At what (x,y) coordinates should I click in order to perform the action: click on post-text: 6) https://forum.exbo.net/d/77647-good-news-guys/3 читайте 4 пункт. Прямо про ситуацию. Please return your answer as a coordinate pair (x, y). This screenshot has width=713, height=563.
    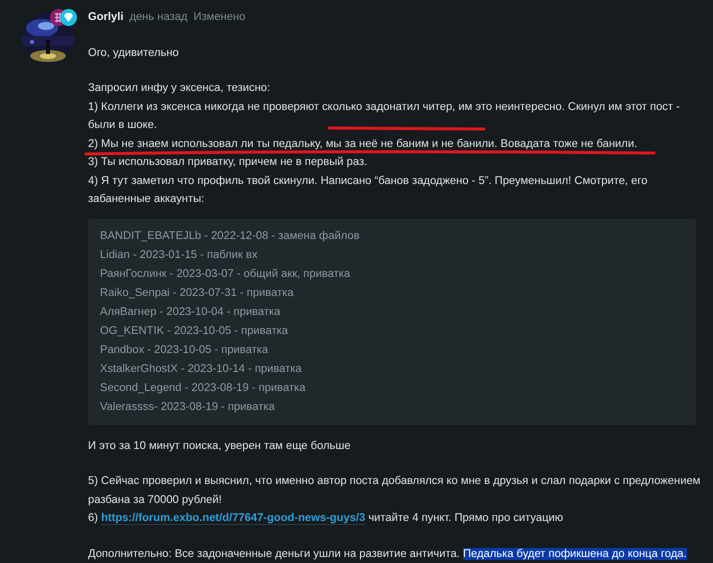
    Looking at the image, I should click on (326, 519).